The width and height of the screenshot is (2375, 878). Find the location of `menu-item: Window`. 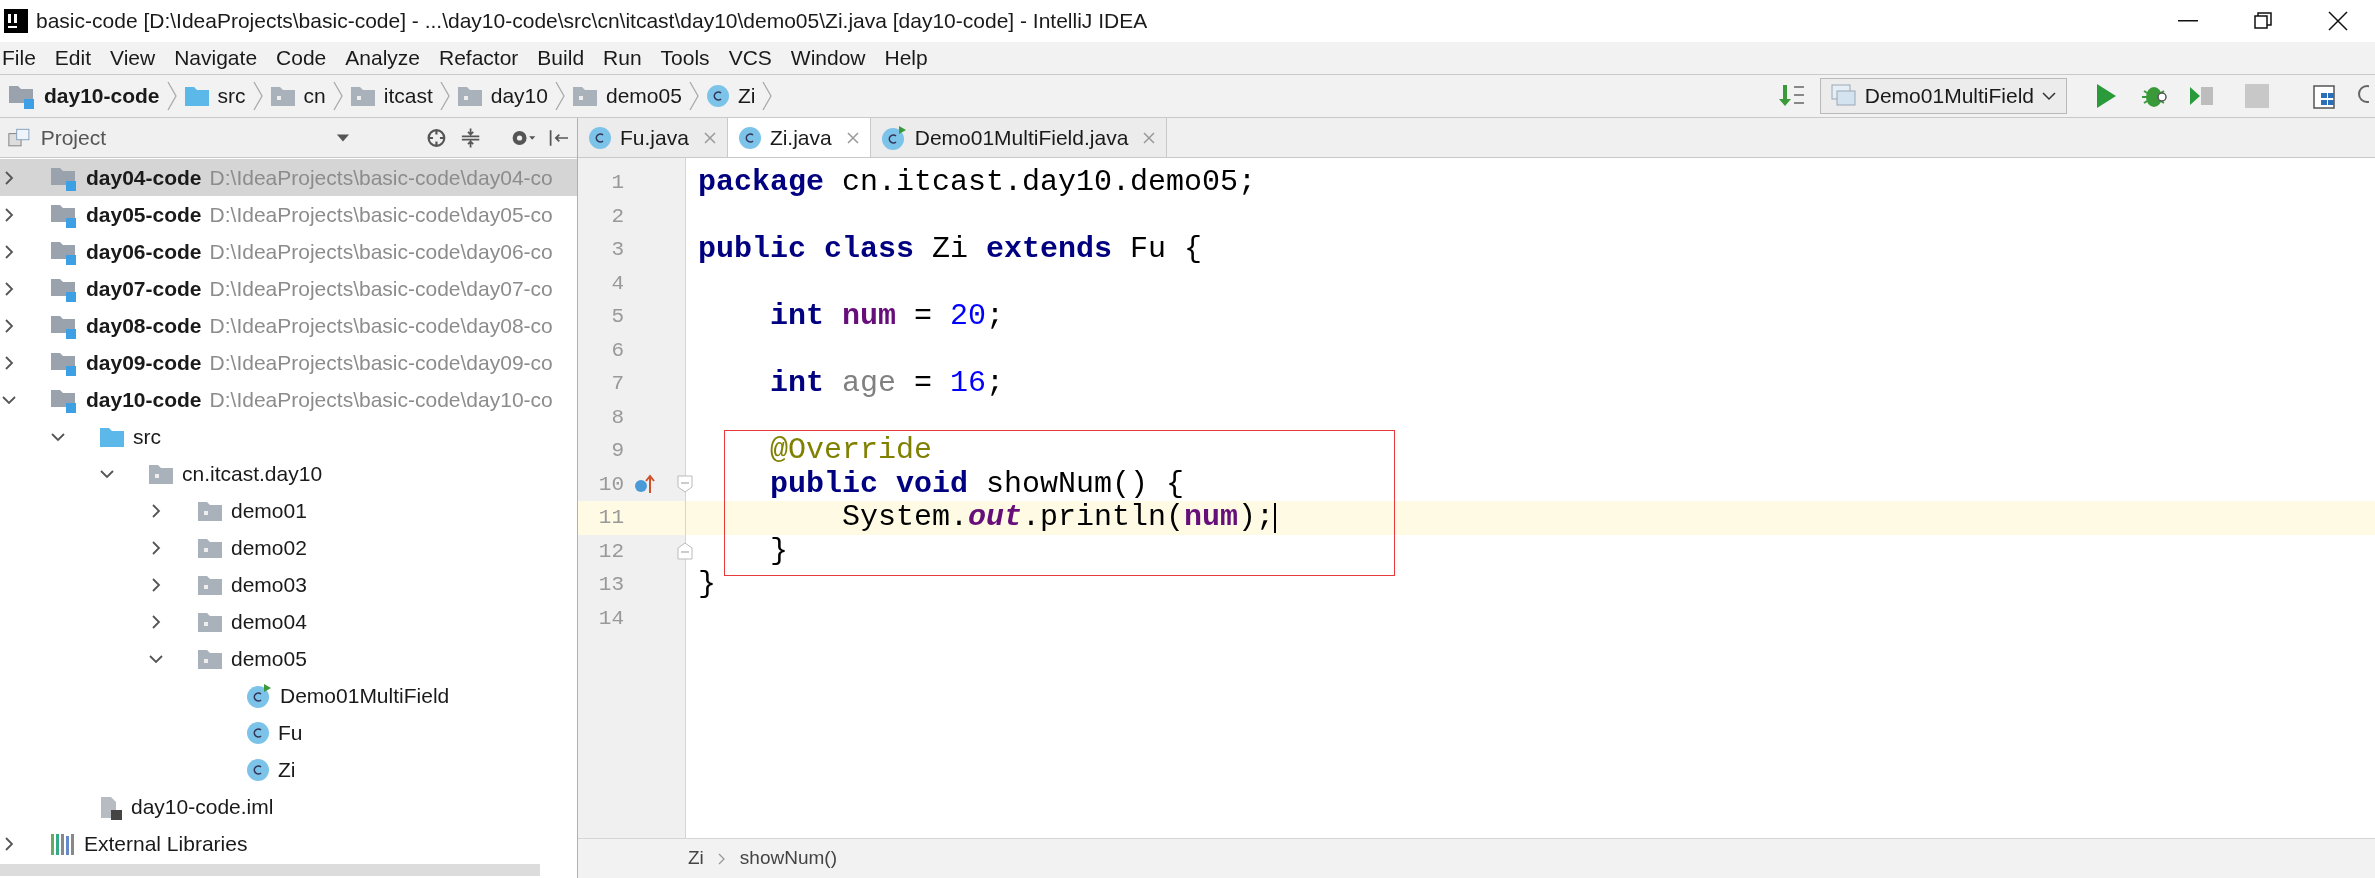

menu-item: Window is located at coordinates (828, 58).